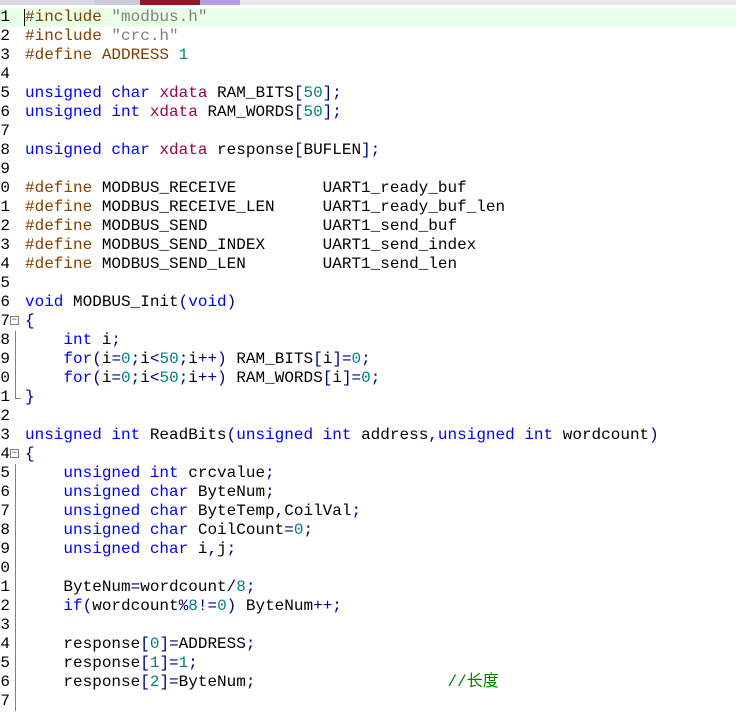 Image resolution: width=736 pixels, height=715 pixels. Describe the element at coordinates (83, 644) in the screenshot. I see `code-token: response` at that location.